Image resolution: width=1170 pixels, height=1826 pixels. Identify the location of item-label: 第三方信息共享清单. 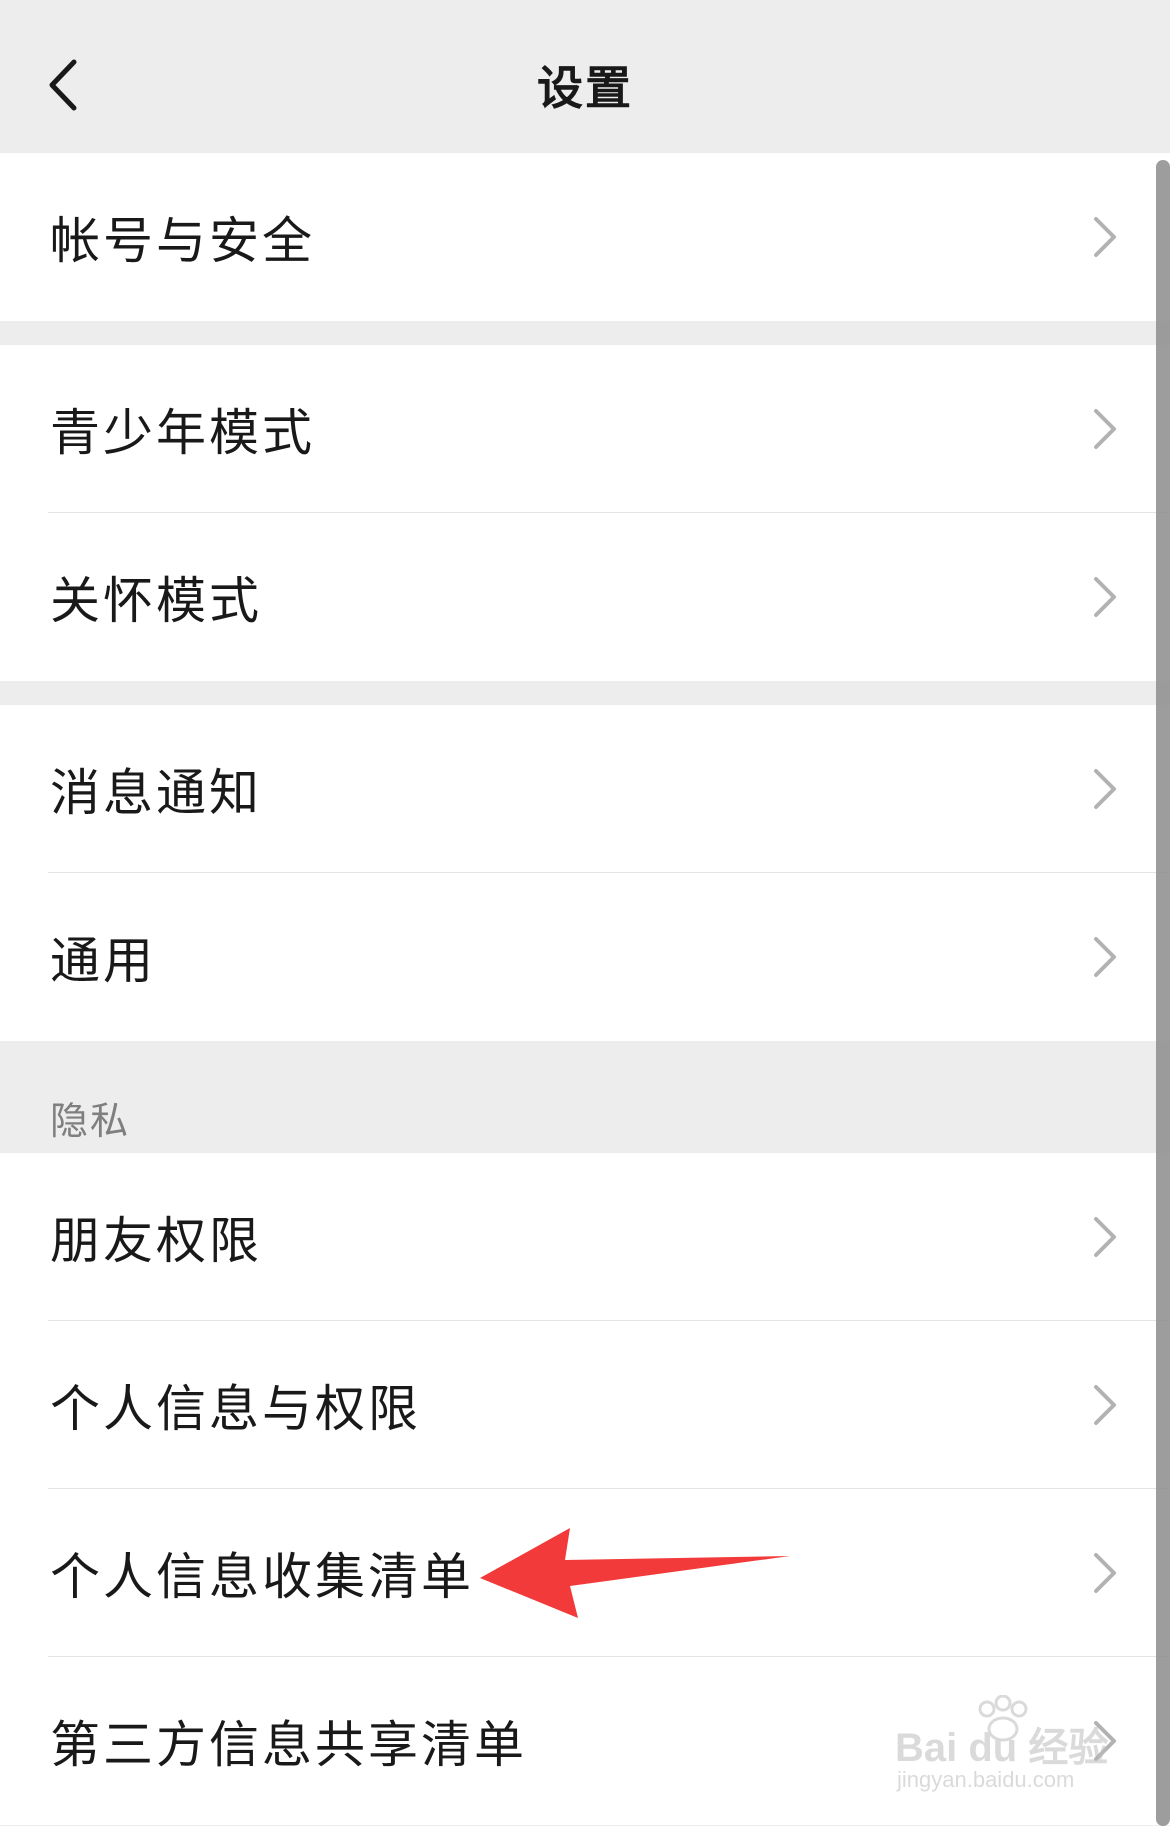
(288, 1745).